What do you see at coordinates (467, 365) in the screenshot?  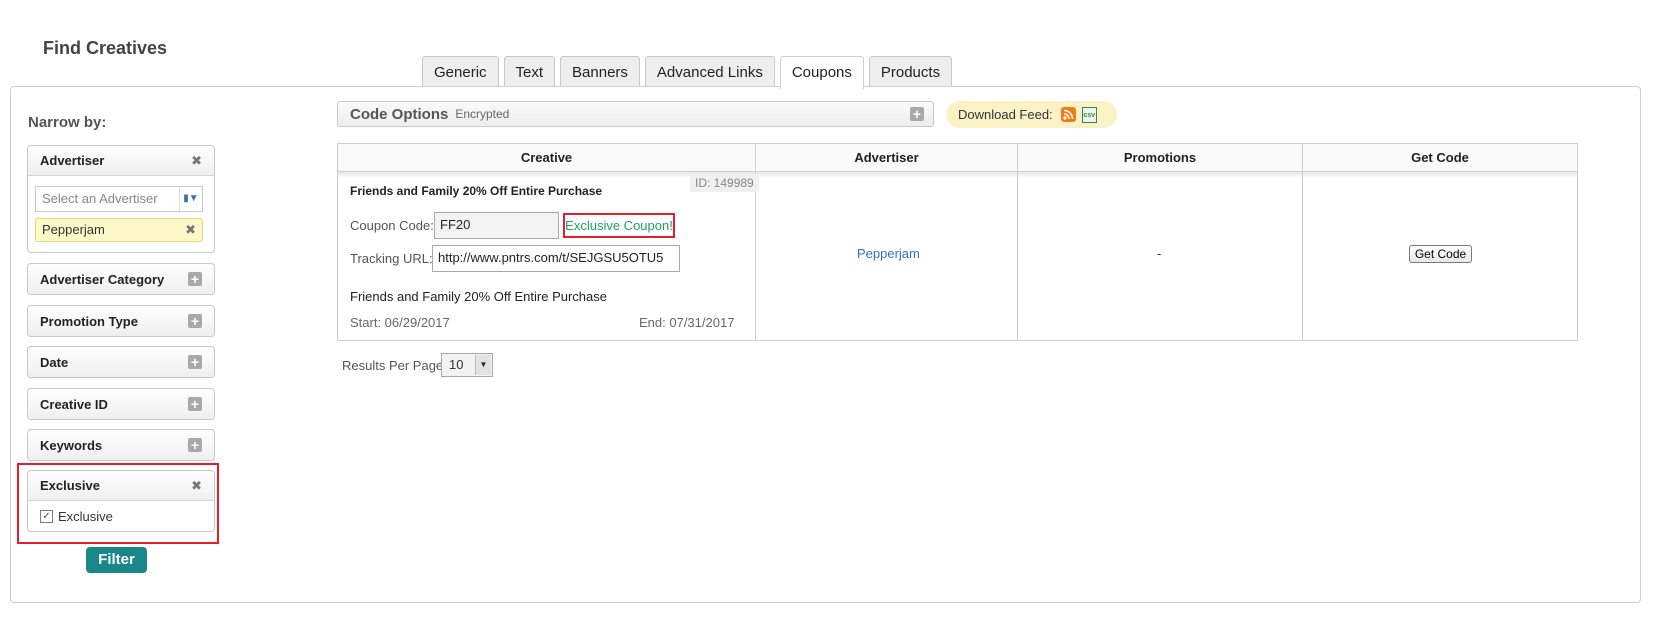 I see `results-per-page-select: 10 ▼` at bounding box center [467, 365].